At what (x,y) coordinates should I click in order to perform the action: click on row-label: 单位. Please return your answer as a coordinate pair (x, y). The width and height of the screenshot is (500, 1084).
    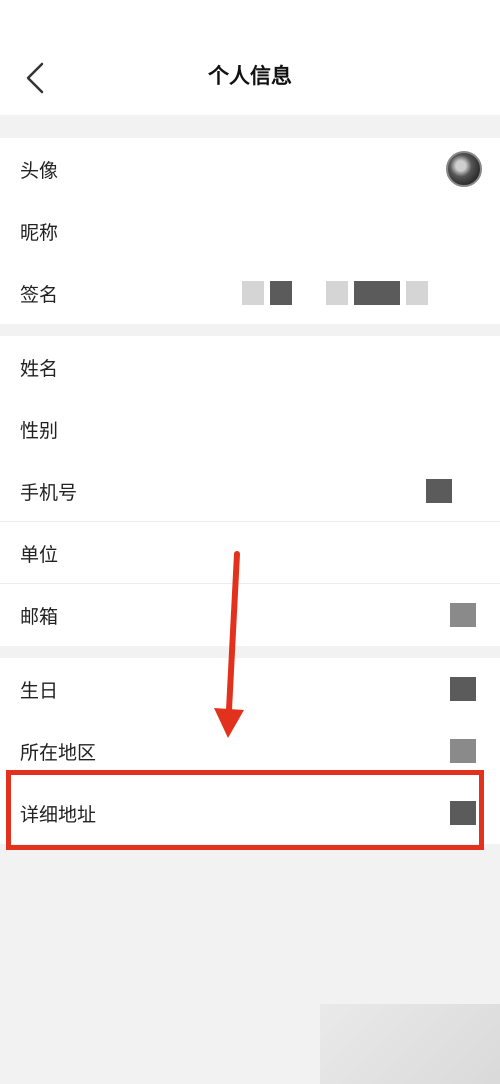
    Looking at the image, I should click on (39, 554).